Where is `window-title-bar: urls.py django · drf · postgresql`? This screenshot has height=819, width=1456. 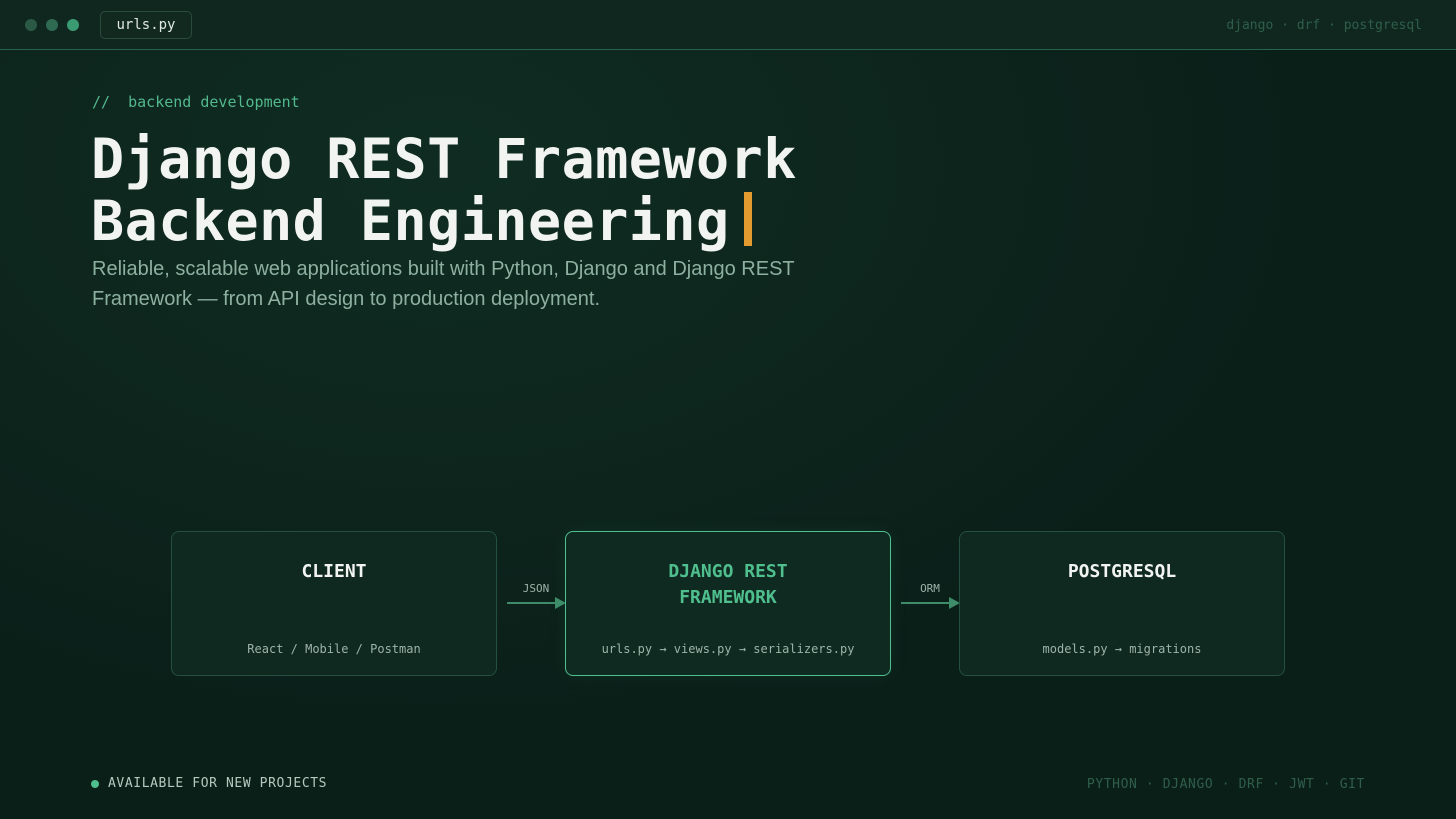
window-title-bar: urls.py django · drf · postgresql is located at coordinates (728, 25).